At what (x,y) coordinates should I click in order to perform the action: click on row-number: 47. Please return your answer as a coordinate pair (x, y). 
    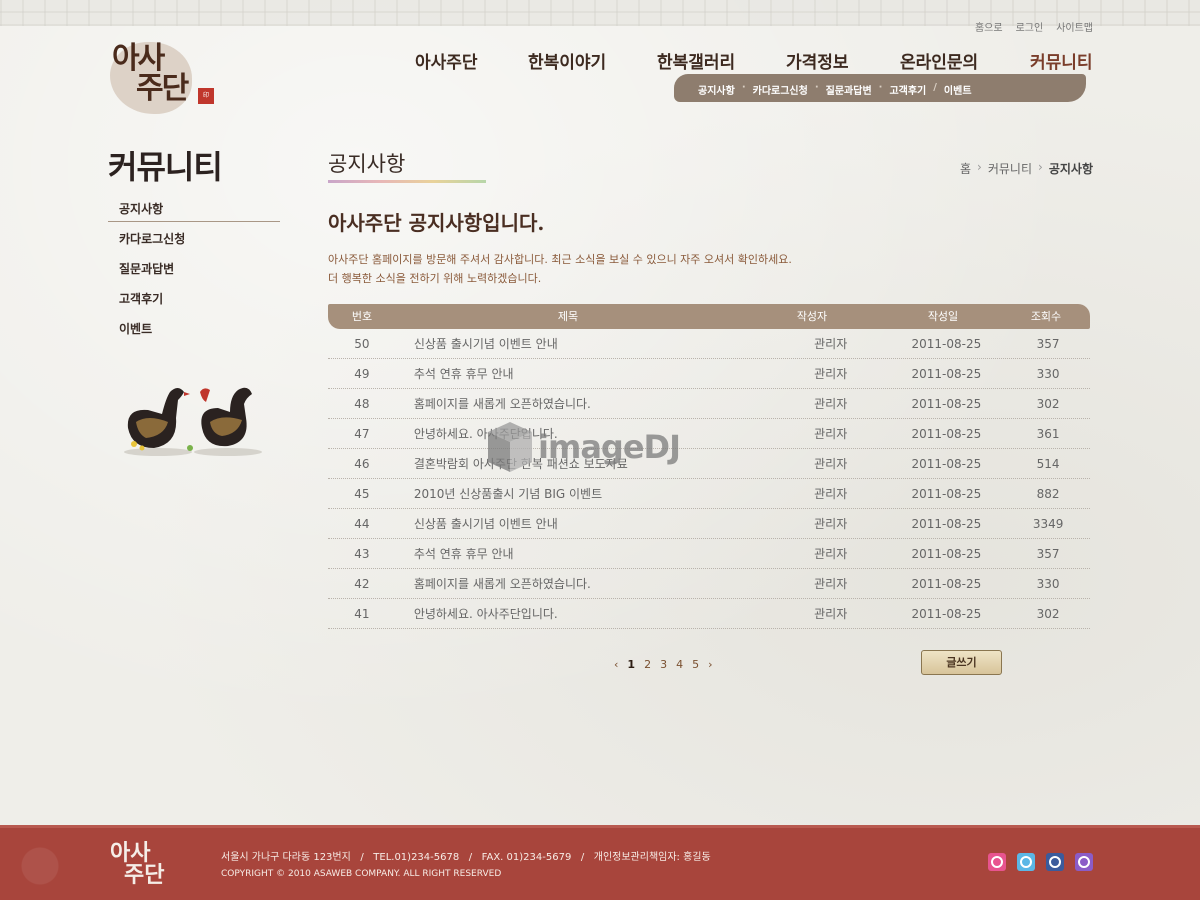
    Looking at the image, I should click on (362, 434).